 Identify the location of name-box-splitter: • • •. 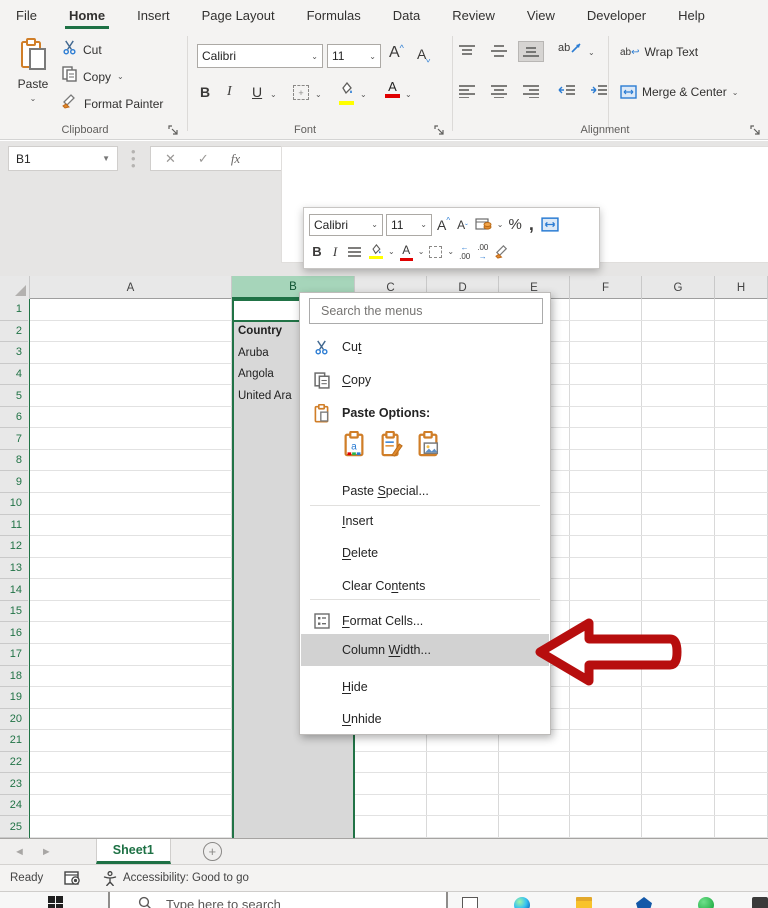
(133, 158).